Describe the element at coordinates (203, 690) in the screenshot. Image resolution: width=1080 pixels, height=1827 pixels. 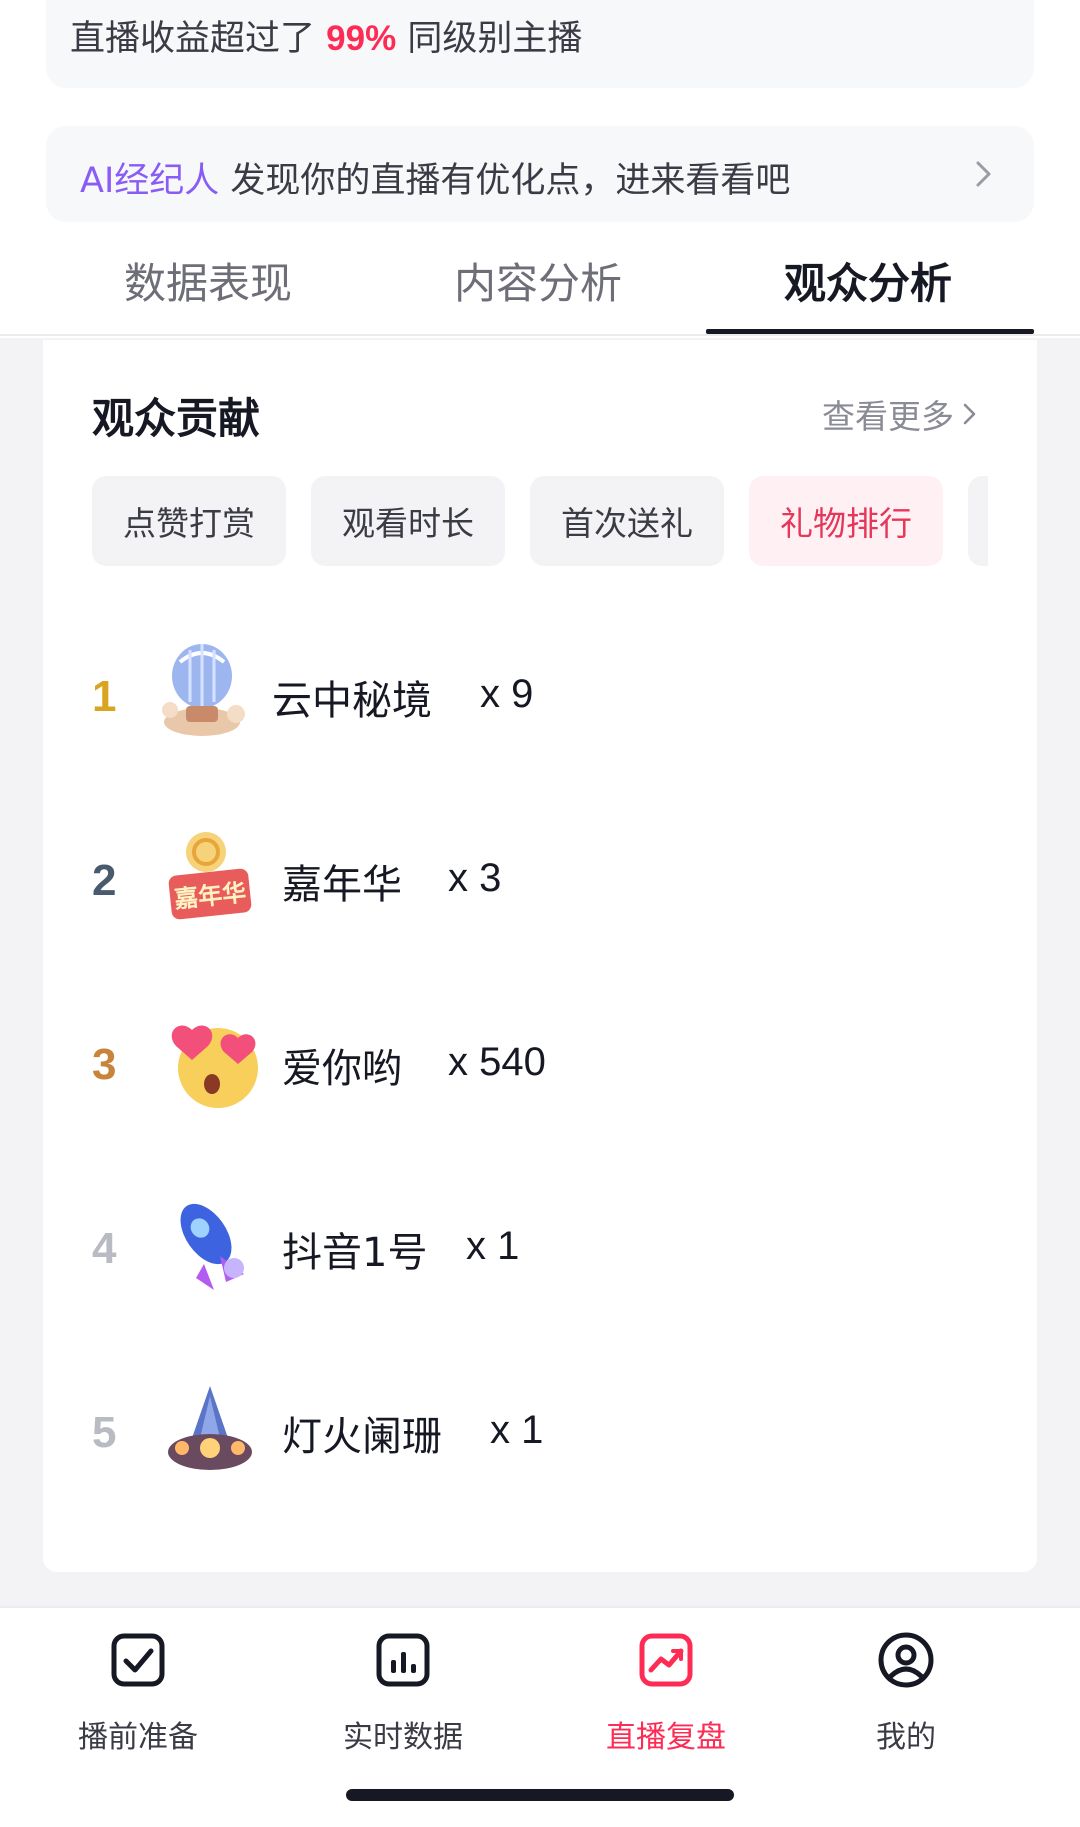
I see `hot-air-balloon-gift-icon` at that location.